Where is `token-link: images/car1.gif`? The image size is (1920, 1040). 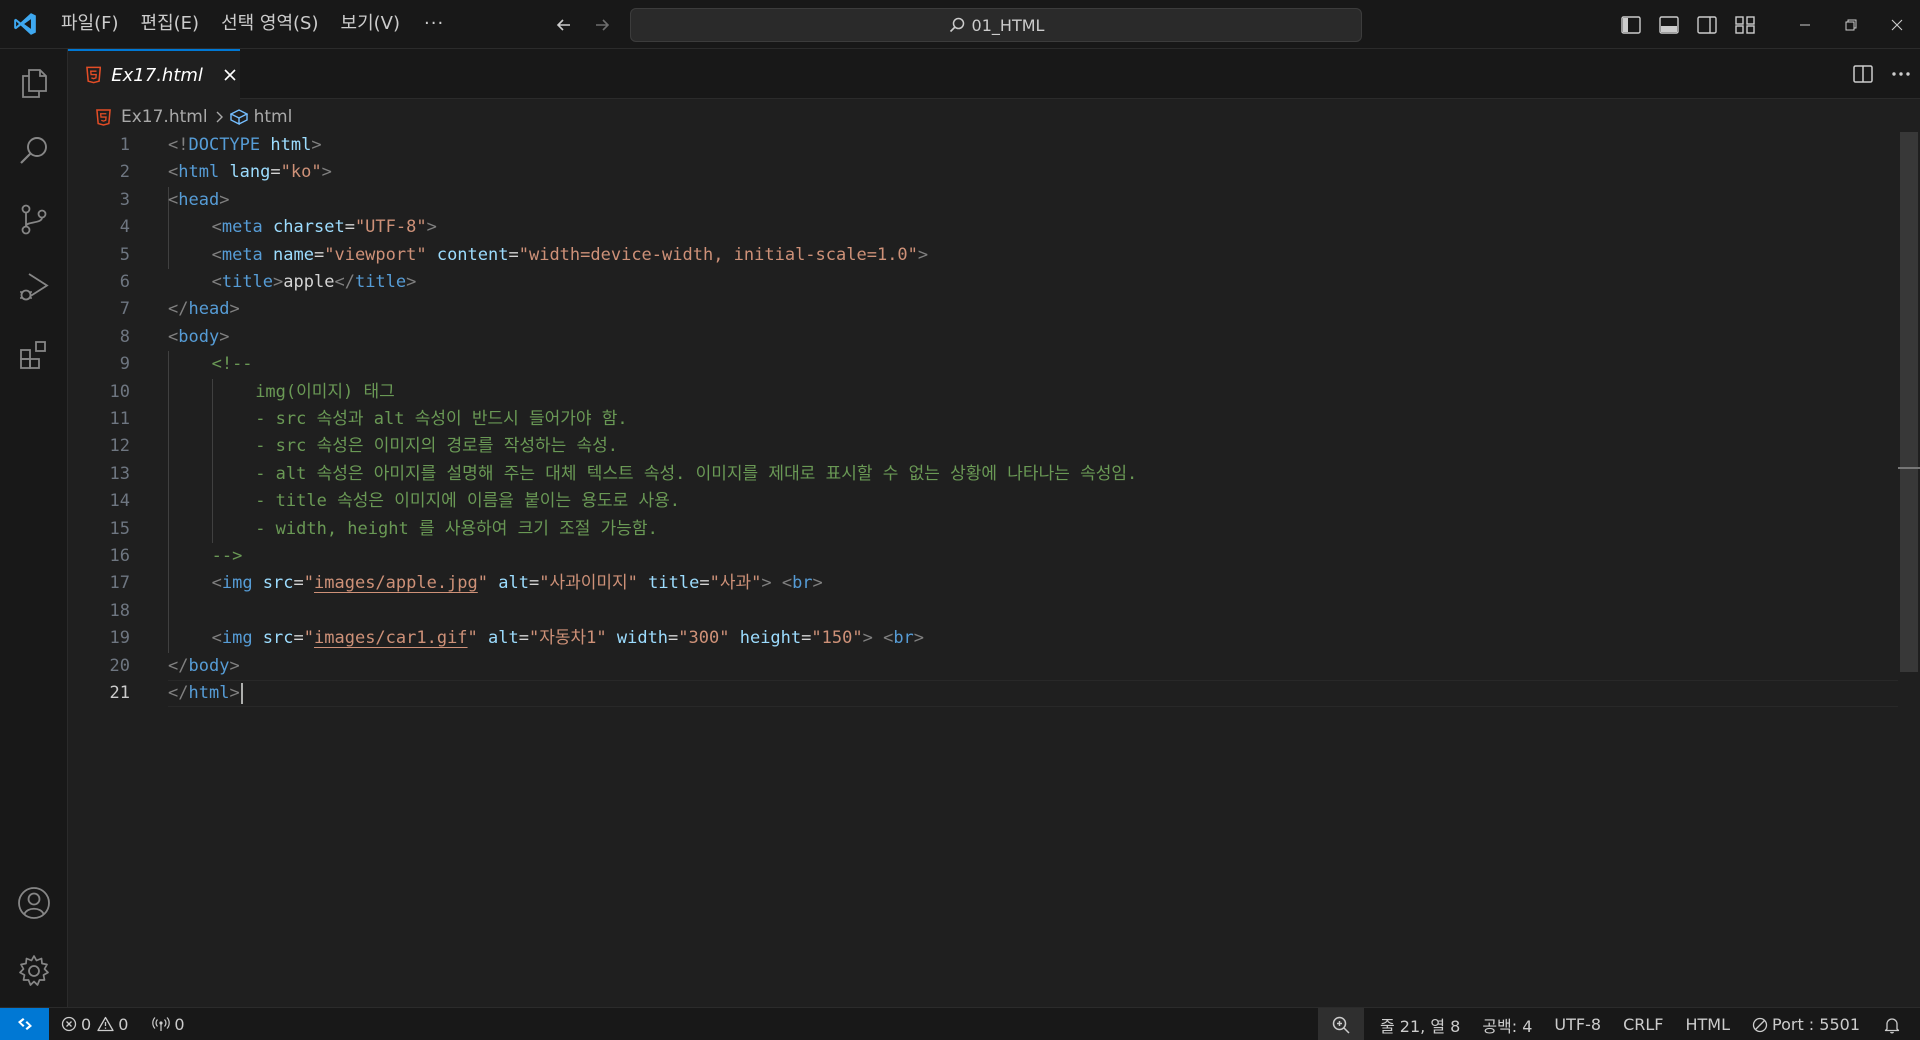
token-link: images/car1.gif is located at coordinates (391, 638).